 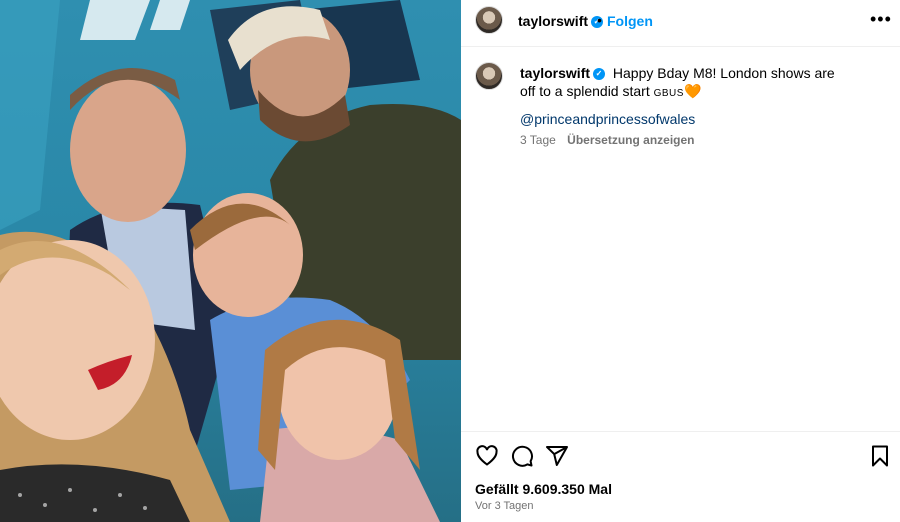 I want to click on post-timestamp: Vor 3 Tagen, so click(x=504, y=506).